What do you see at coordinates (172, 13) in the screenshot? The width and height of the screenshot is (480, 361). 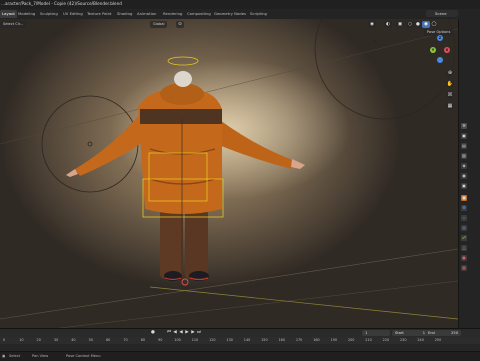 I see `tab-rendering: Rendering` at bounding box center [172, 13].